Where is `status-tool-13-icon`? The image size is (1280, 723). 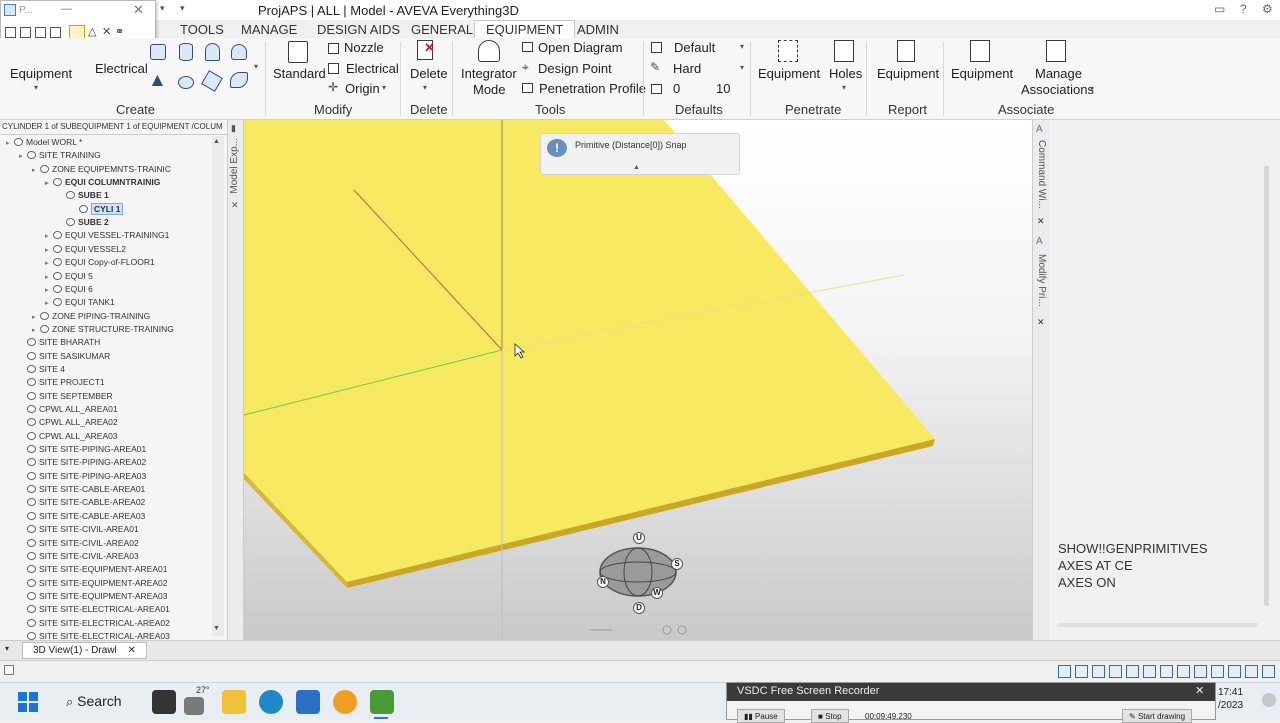
status-tool-13-icon is located at coordinates (1268, 671).